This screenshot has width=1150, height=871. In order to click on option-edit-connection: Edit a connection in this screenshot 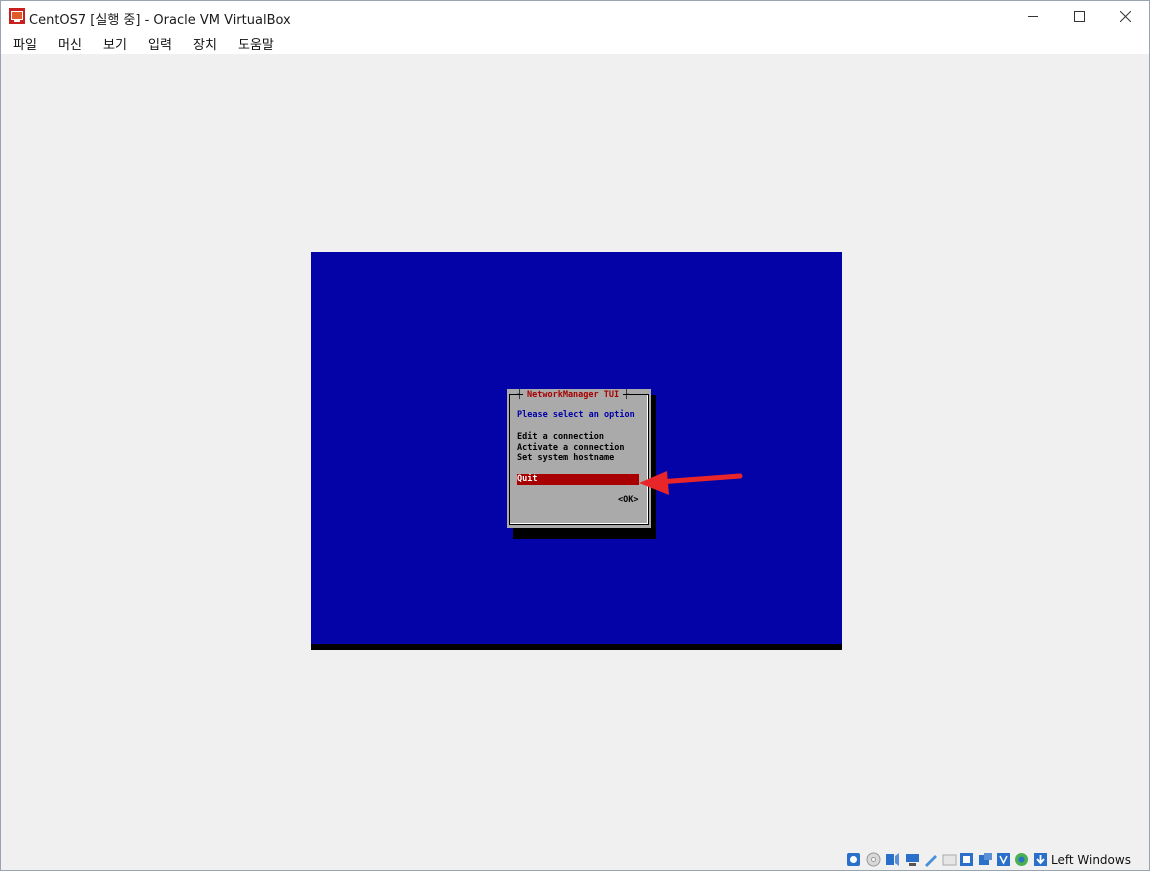, I will do `click(560, 437)`.